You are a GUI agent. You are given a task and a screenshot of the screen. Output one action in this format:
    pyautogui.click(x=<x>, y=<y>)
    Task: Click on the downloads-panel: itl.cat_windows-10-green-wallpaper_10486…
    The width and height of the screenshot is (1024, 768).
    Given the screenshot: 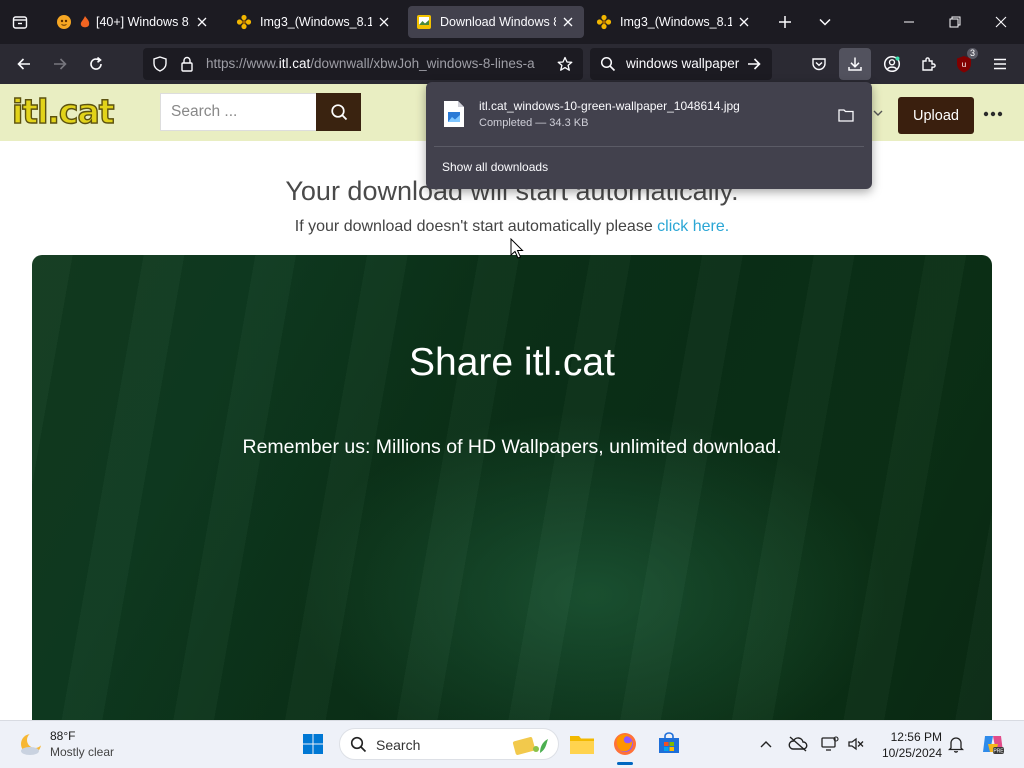 What is the action you would take?
    pyautogui.click(x=649, y=135)
    